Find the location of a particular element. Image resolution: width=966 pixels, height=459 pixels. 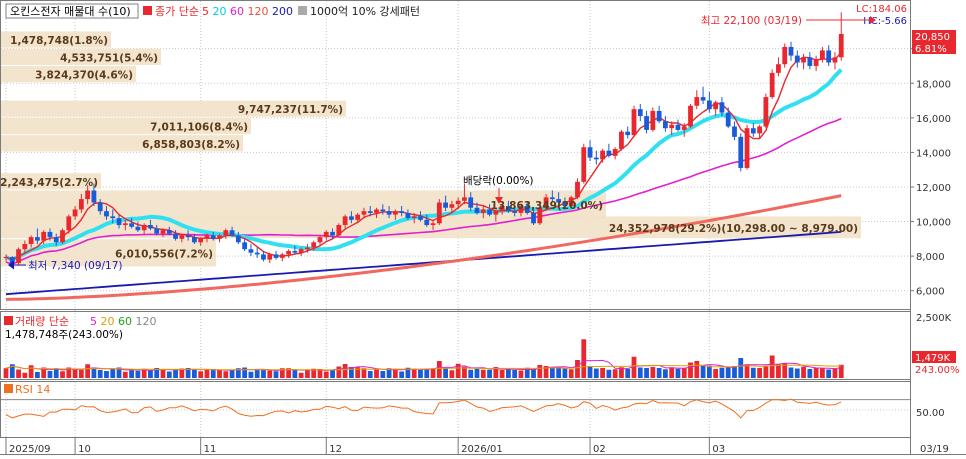

volume-sub: 1,478,748주(243.00%) is located at coordinates (64, 335).